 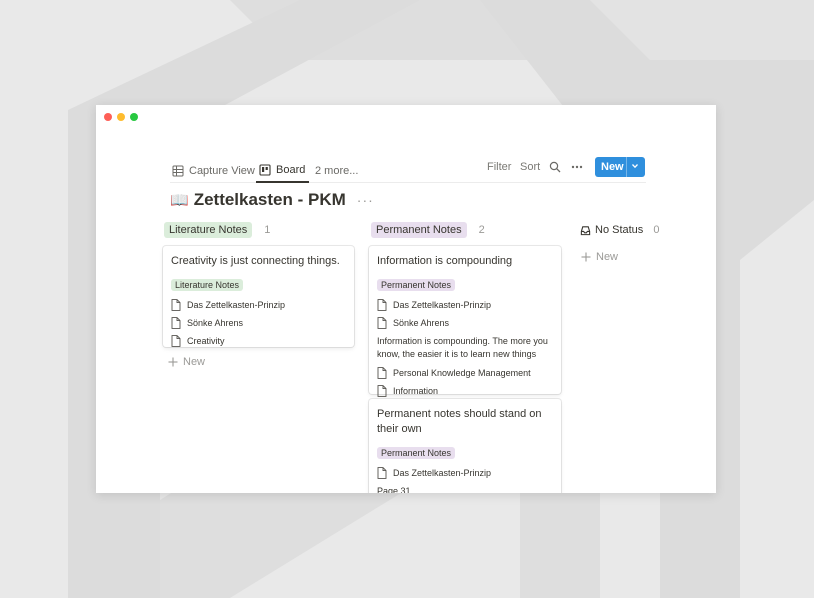 I want to click on page-more-icon: ···, so click(x=365, y=200).